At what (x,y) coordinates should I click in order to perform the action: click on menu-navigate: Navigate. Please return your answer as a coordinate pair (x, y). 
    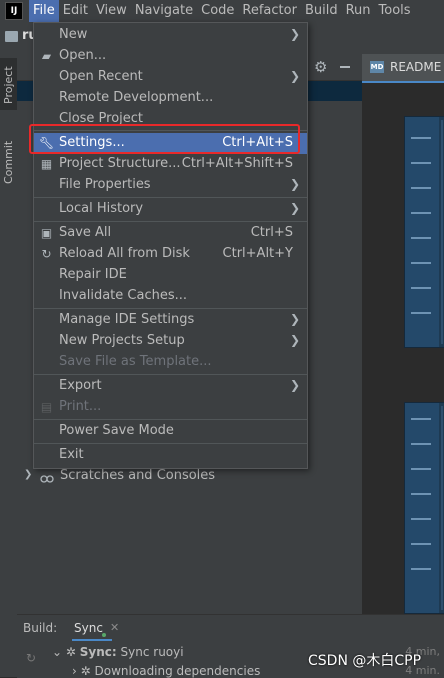
    Looking at the image, I should click on (164, 11).